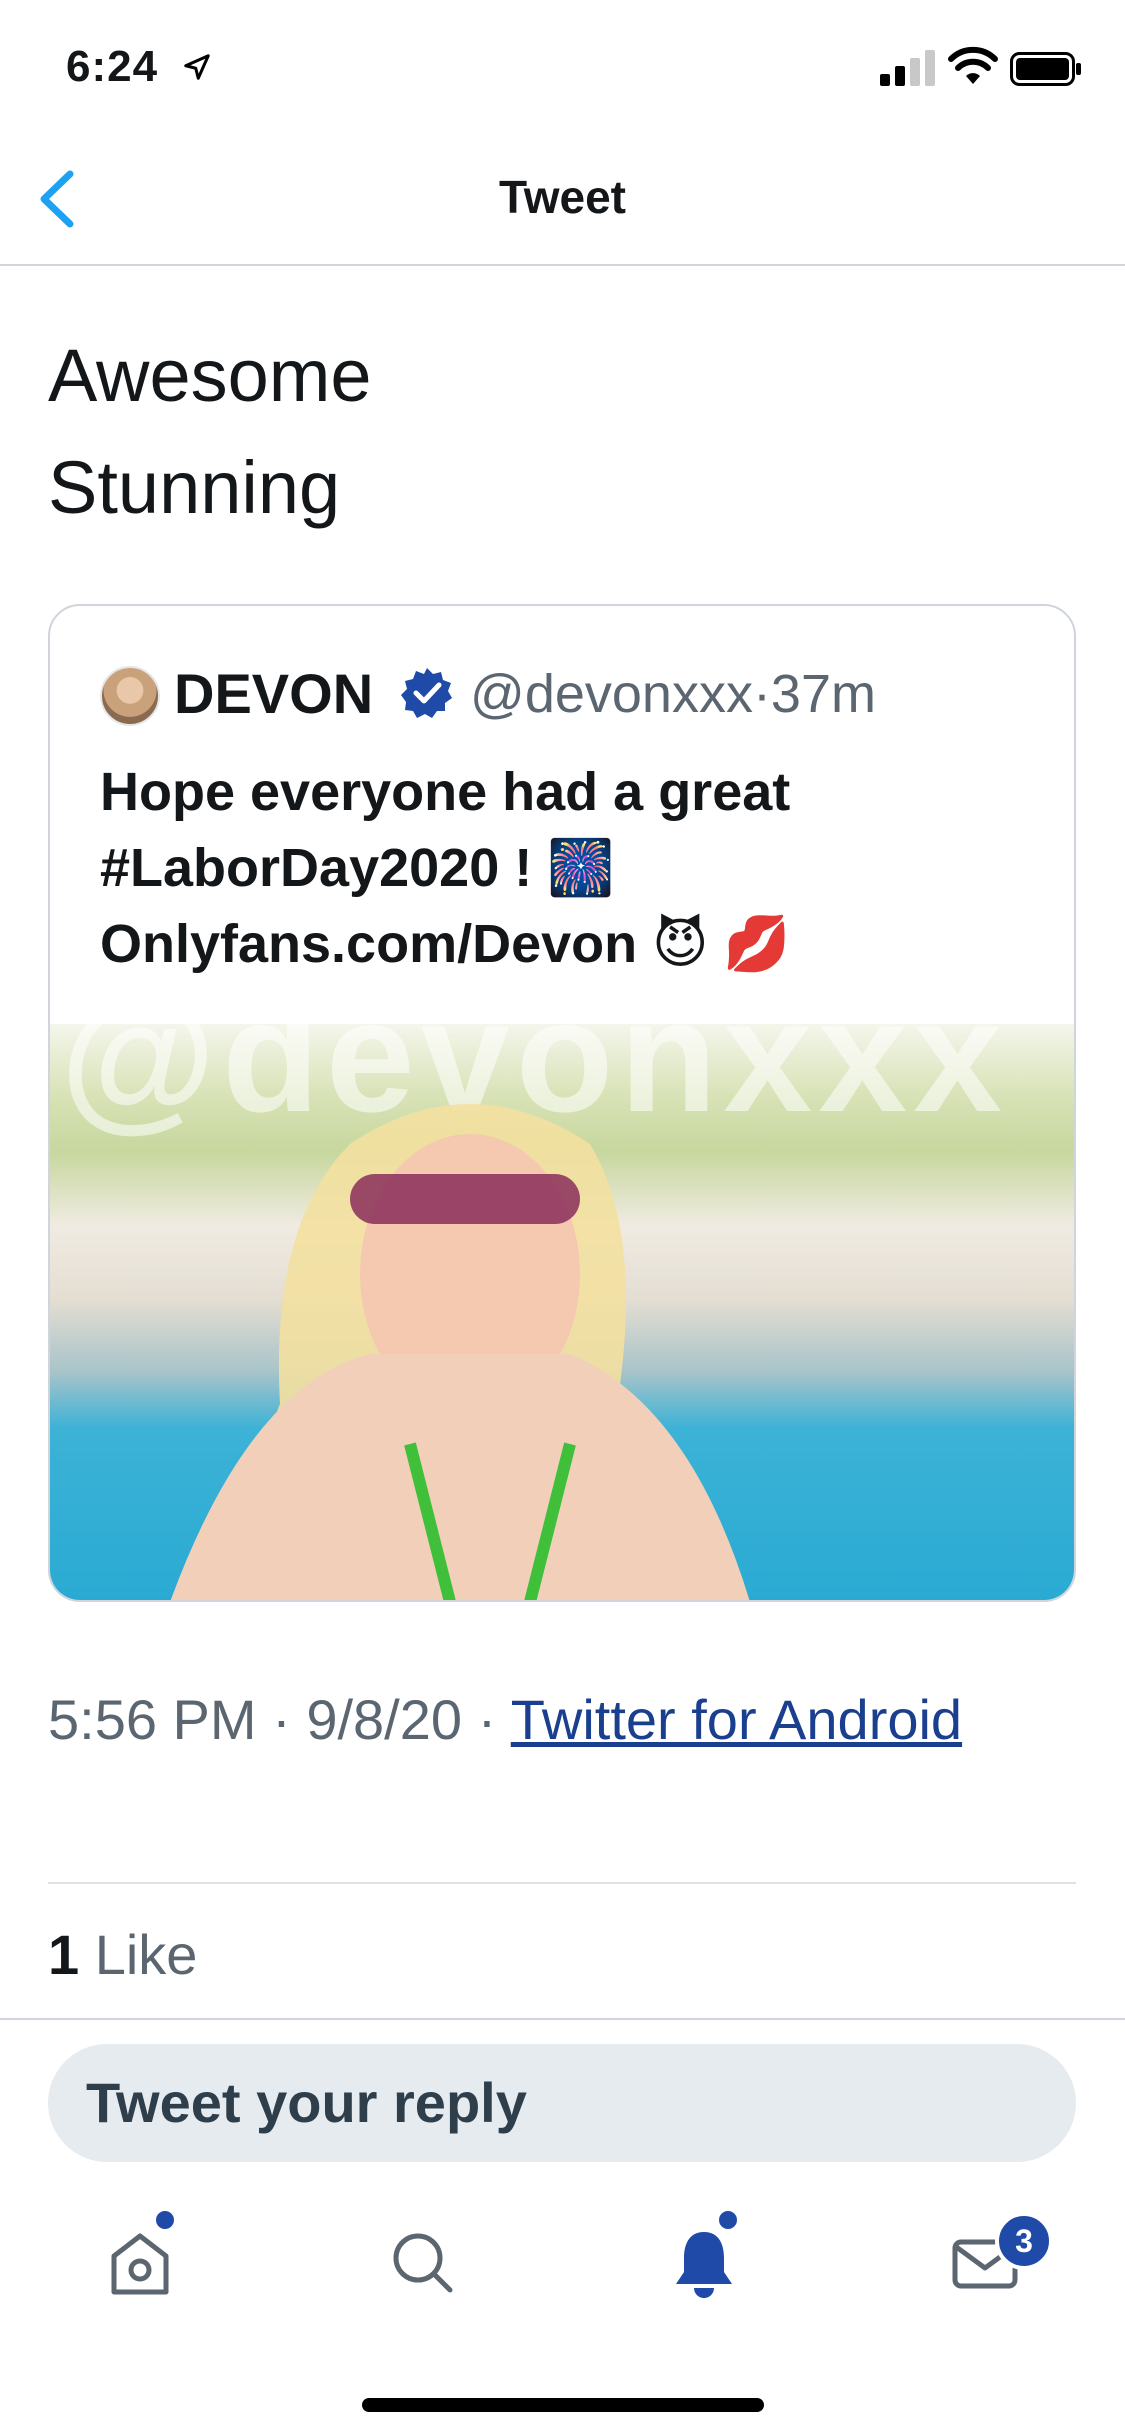 Image resolution: width=1125 pixels, height=2436 pixels. I want to click on notifications-bell-icon, so click(704, 2262).